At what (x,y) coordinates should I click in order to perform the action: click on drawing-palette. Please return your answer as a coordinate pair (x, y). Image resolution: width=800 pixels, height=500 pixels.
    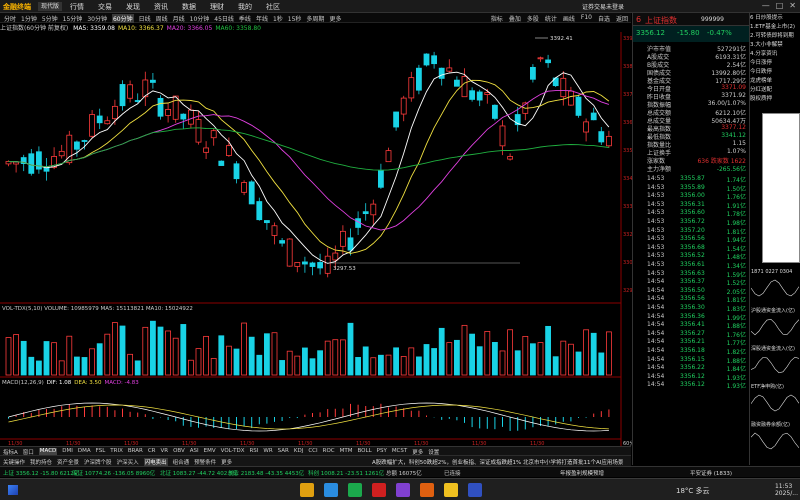
    Looking at the image, I should click on (781, 188).